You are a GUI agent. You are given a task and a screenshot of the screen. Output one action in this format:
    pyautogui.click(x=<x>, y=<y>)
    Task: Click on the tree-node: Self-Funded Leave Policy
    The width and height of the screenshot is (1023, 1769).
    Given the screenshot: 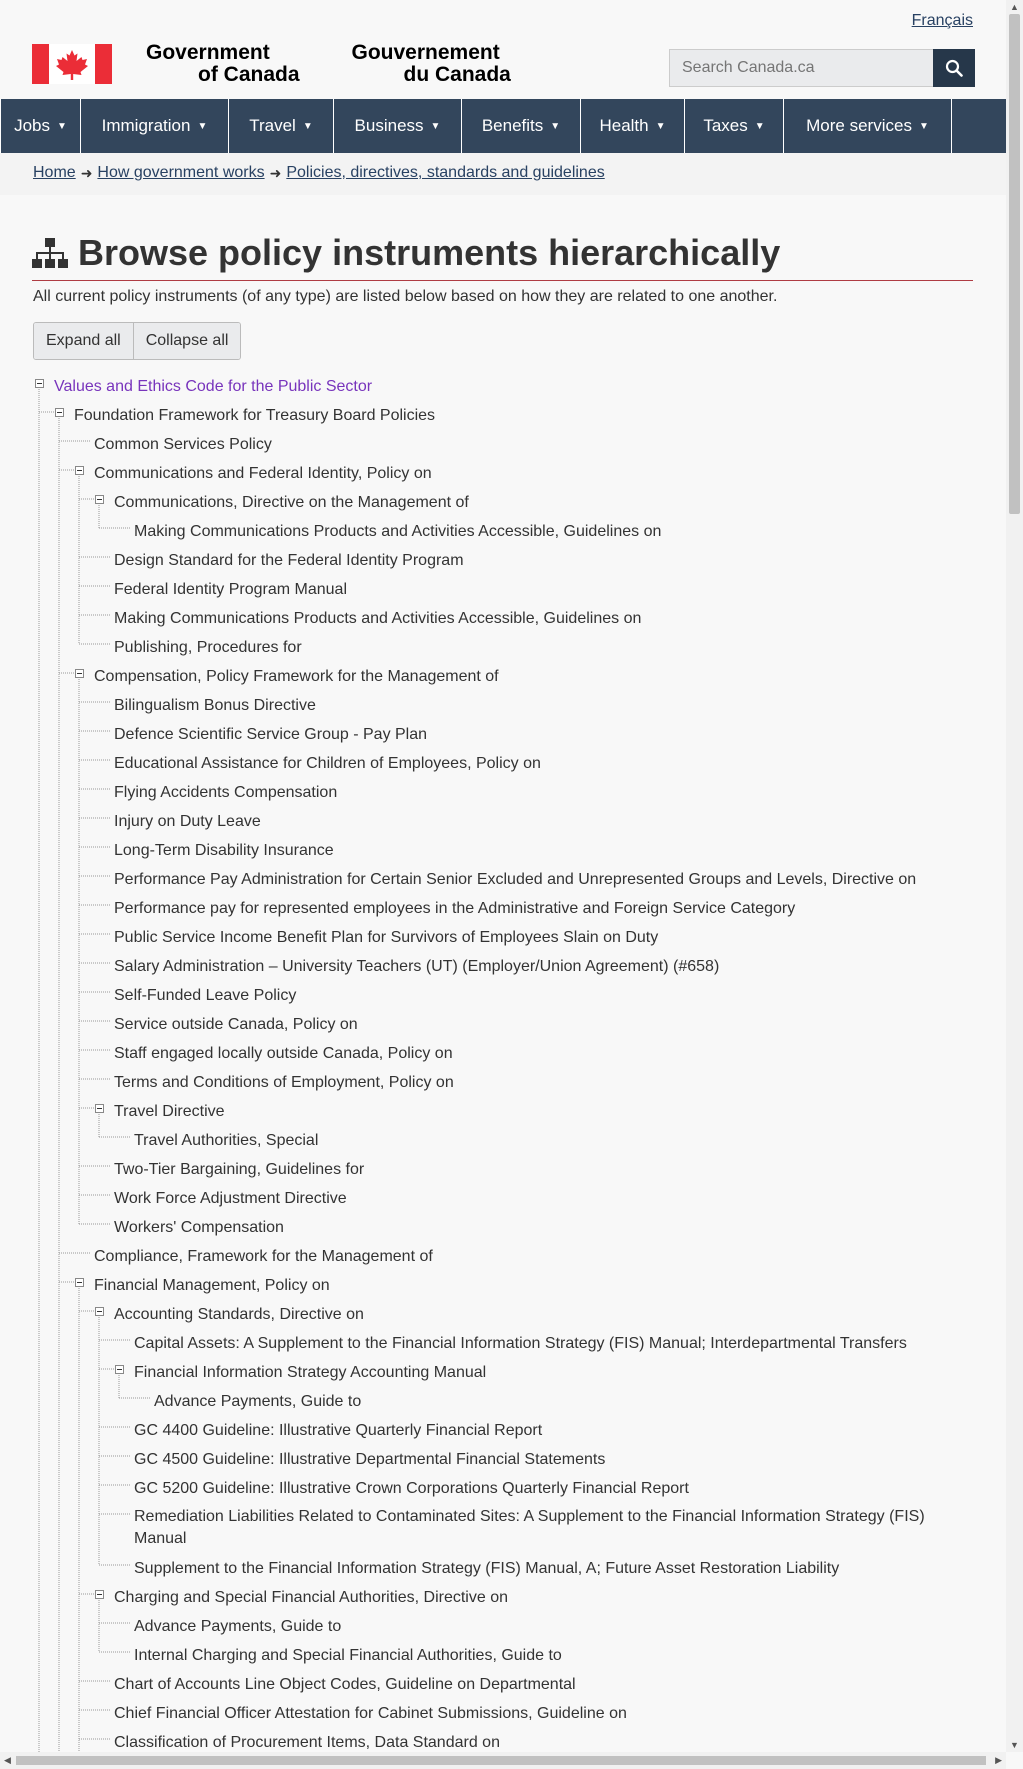 What is the action you would take?
    pyautogui.click(x=205, y=995)
    